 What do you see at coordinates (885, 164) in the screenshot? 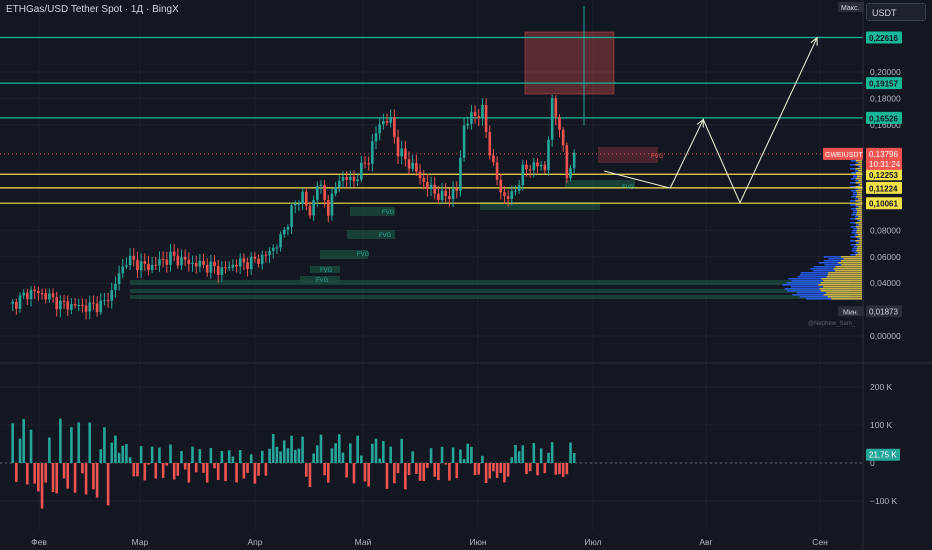
I see `countdown-text: 10:31:24` at bounding box center [885, 164].